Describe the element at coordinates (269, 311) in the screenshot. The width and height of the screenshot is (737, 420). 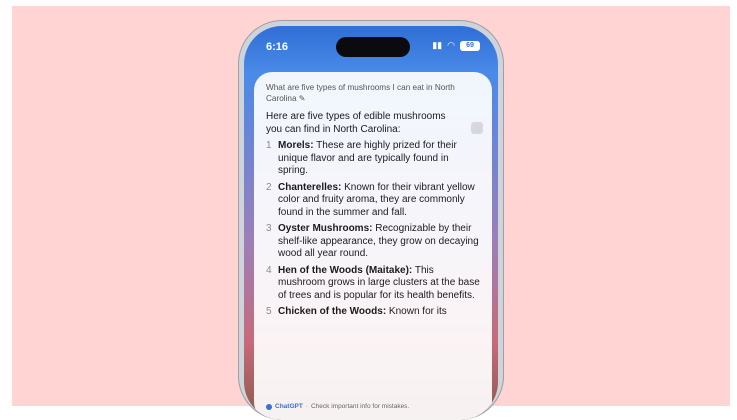
I see `list-number: 5` at that location.